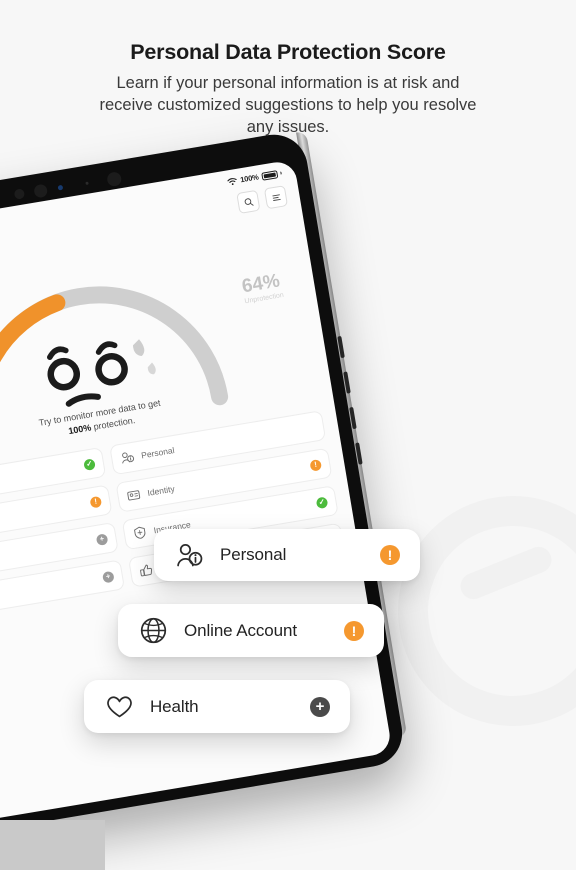  Describe the element at coordinates (225, 480) in the screenshot. I see `list-item-label: Identity` at that location.